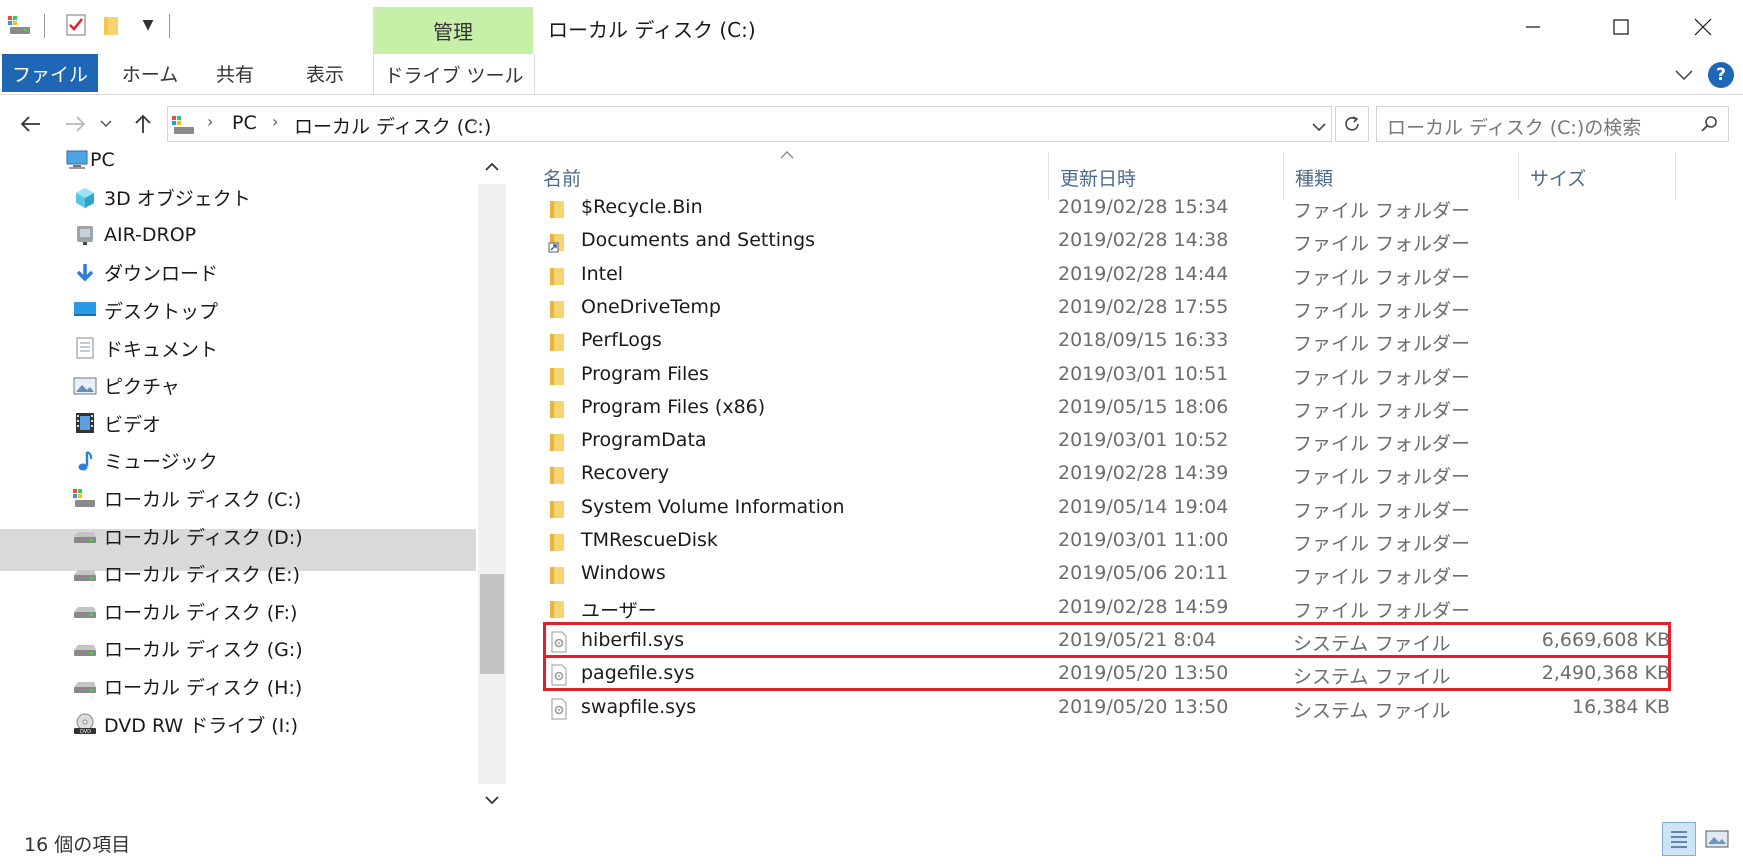 The height and width of the screenshot is (864, 1743). I want to click on nav-scroll-up-button, so click(492, 167).